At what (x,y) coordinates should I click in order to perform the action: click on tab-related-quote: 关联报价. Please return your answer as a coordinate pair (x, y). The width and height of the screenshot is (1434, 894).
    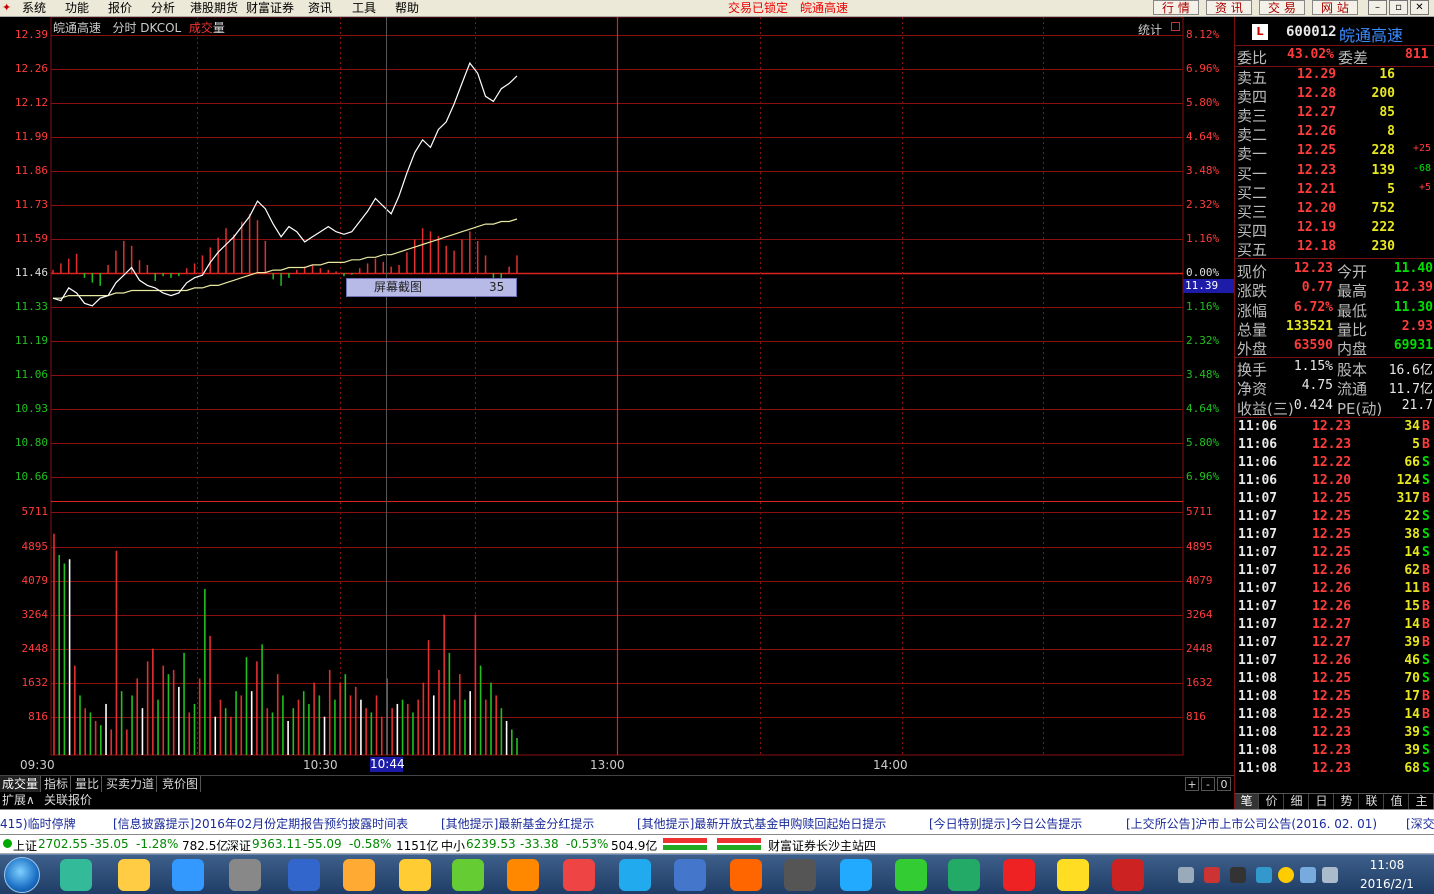
    Looking at the image, I should click on (68, 800).